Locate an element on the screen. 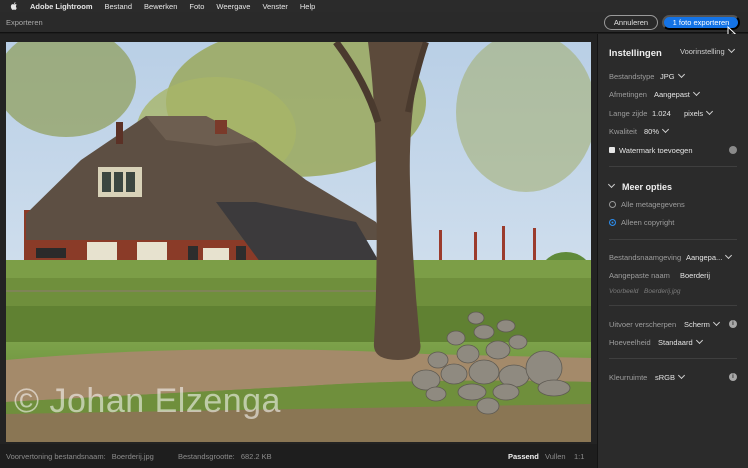 The image size is (748, 468). page-title: Exporteren is located at coordinates (24, 22).